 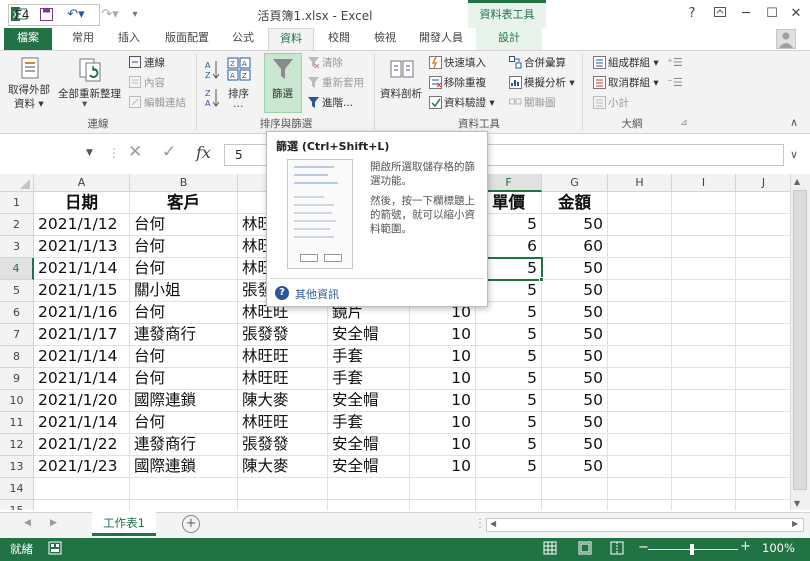 I want to click on page-break-view-icon, so click(x=617, y=549).